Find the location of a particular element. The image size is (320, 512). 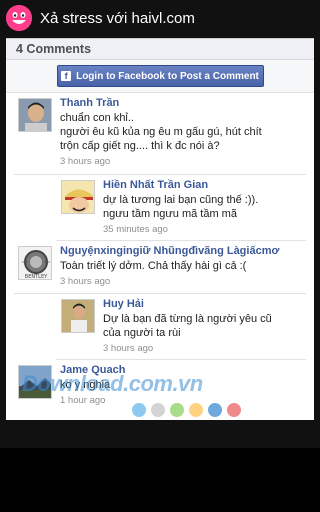

login-bar: f Login to Facebook to Post a Comment is located at coordinates (160, 76).